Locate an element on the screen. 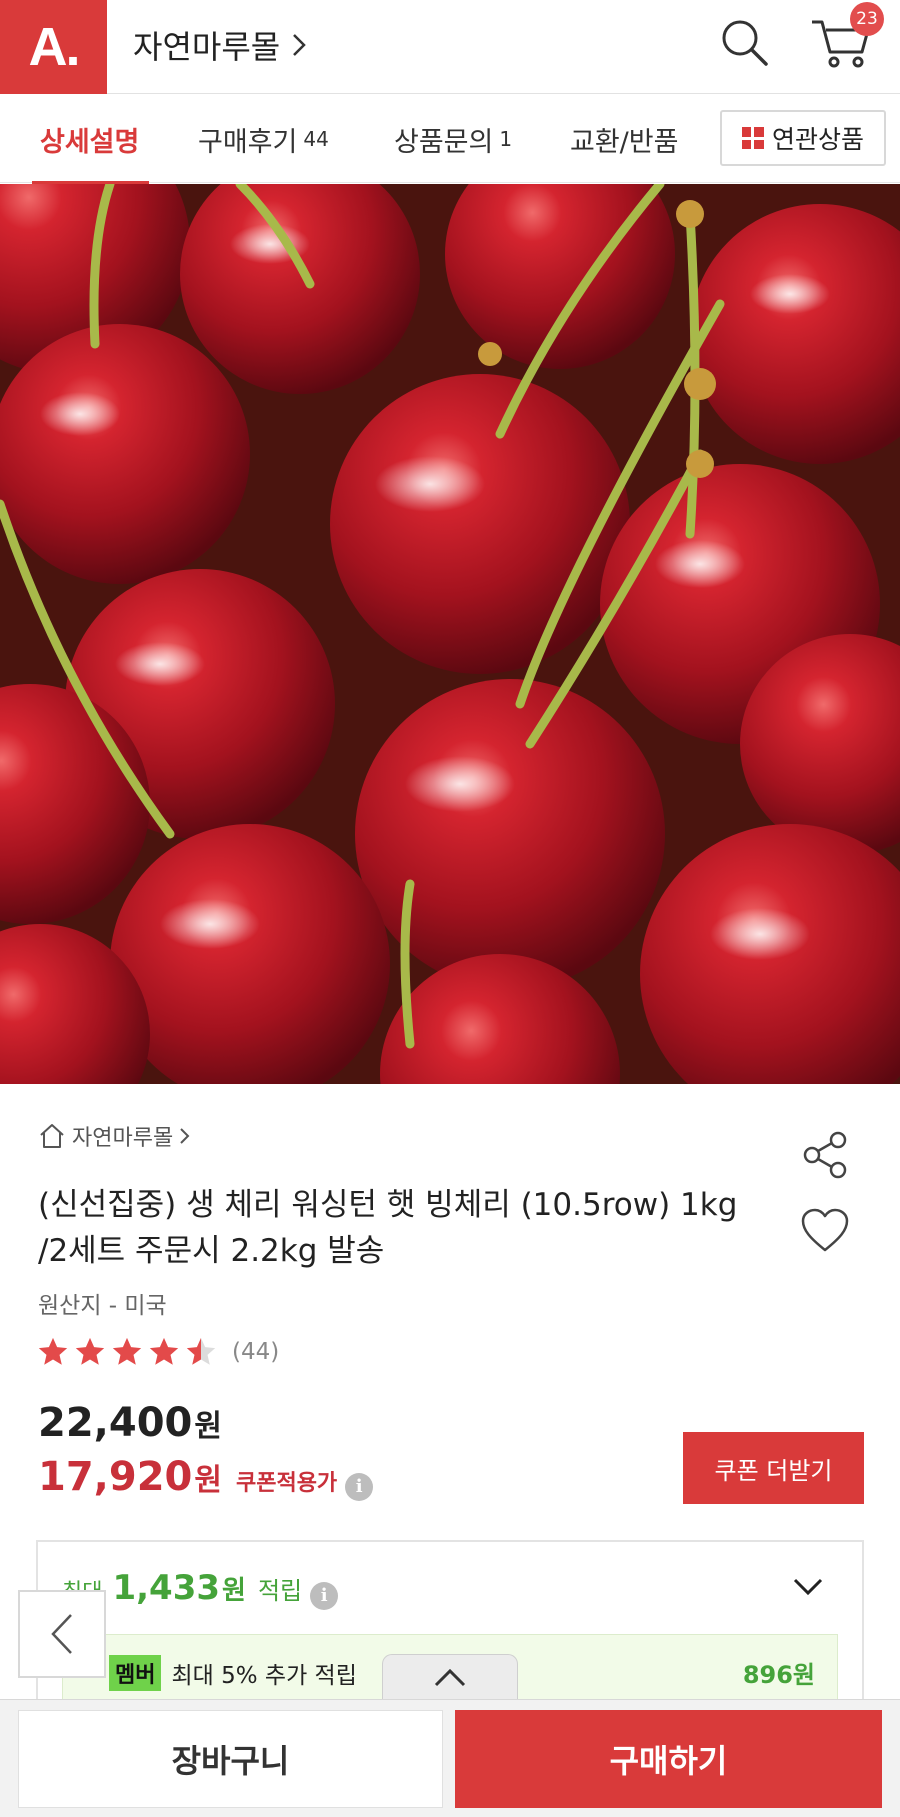  coupon-price-label: 쿠폰적용가 is located at coordinates (286, 1483).